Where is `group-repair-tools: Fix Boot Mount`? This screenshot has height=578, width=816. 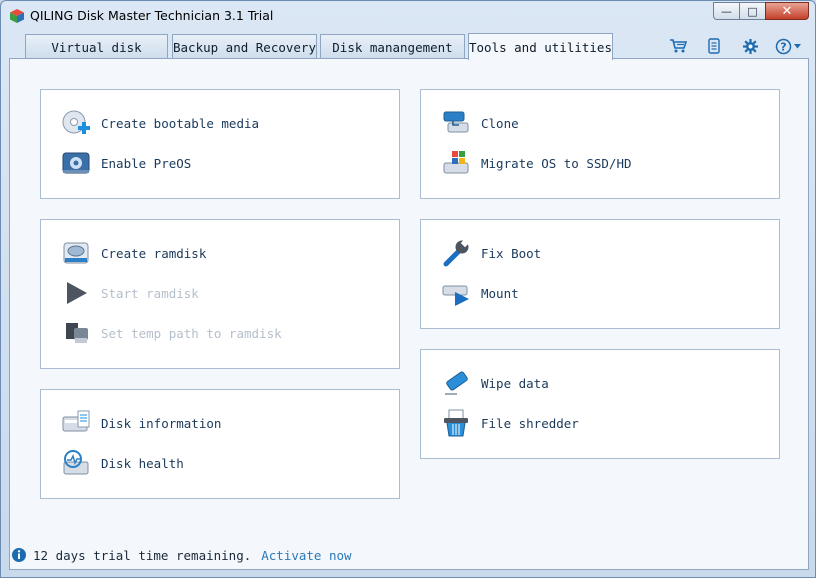 group-repair-tools: Fix Boot Mount is located at coordinates (600, 274).